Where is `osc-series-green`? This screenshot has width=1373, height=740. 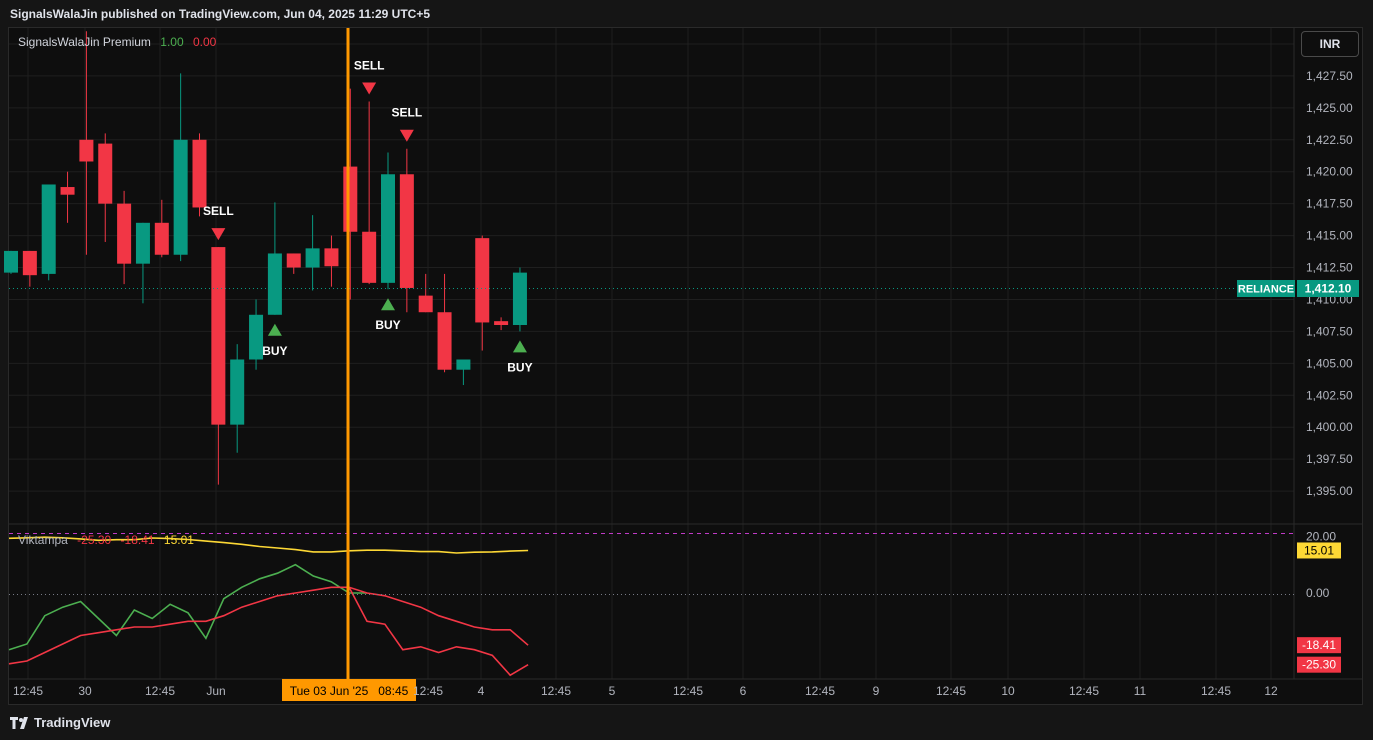
osc-series-green is located at coordinates (187, 607).